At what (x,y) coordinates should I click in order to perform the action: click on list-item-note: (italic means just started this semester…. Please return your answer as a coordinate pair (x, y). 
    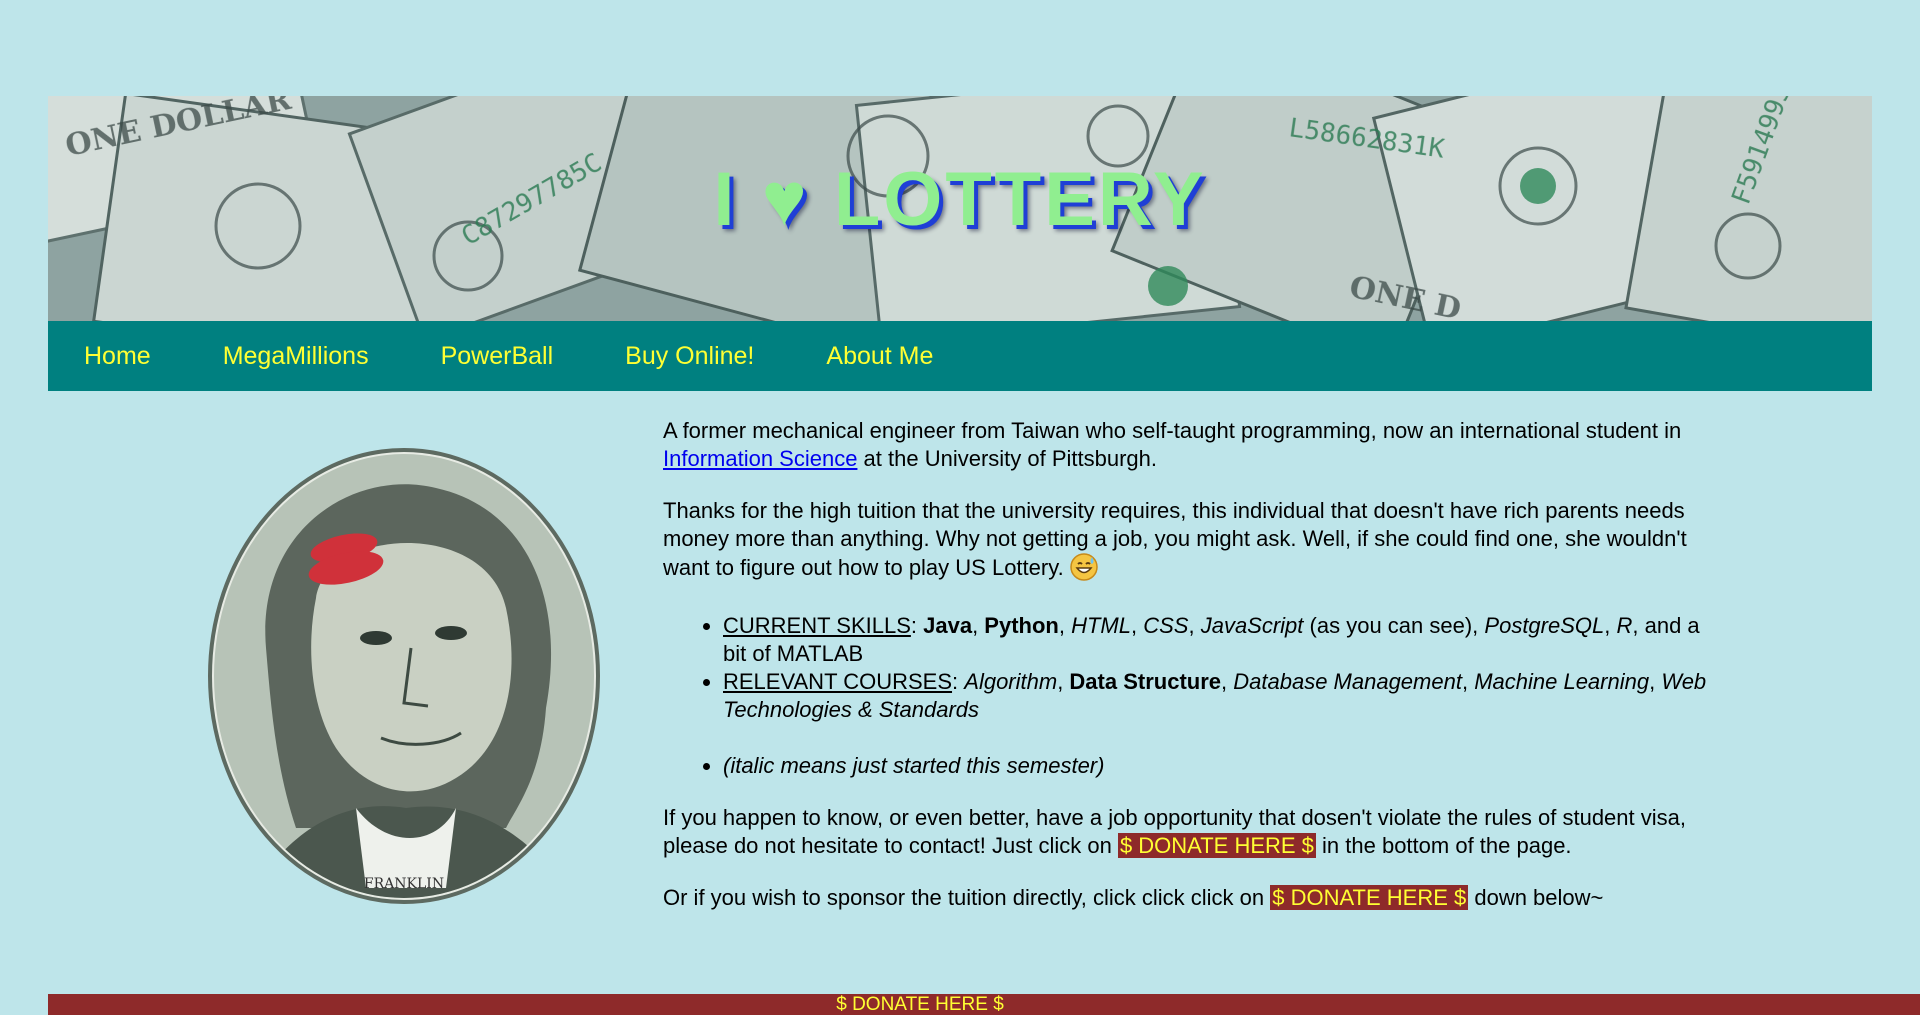
    Looking at the image, I should click on (1223, 766).